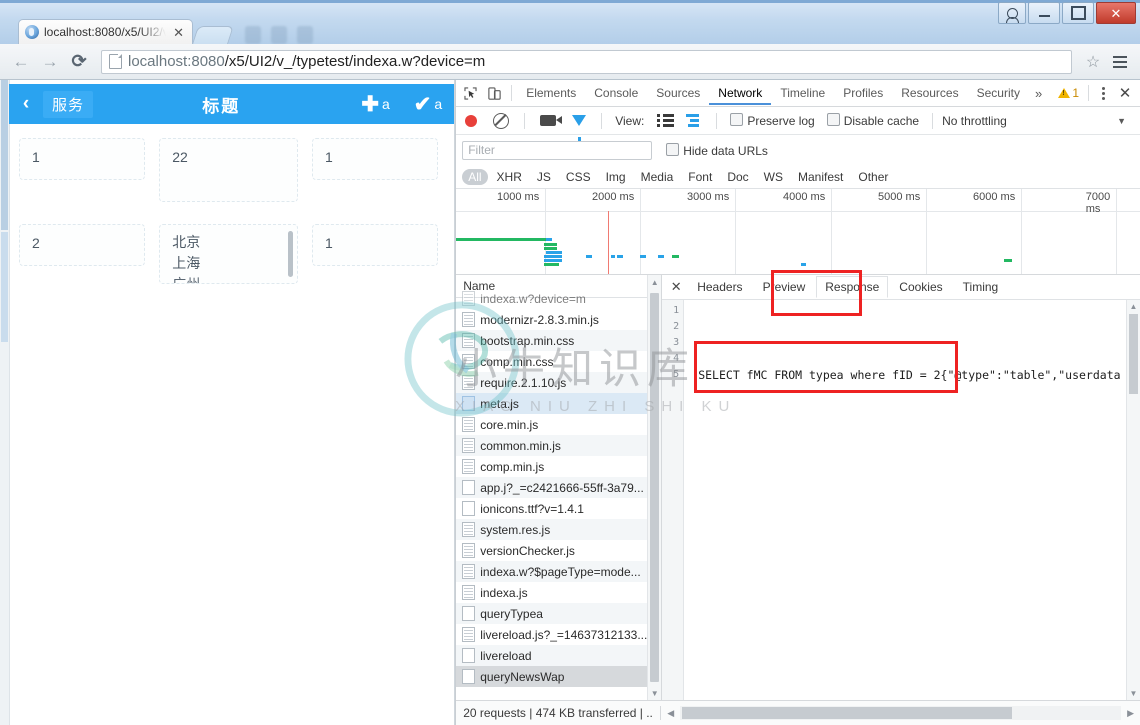 The image size is (1140, 725). Describe the element at coordinates (1012, 13) in the screenshot. I see `profile-button` at that location.